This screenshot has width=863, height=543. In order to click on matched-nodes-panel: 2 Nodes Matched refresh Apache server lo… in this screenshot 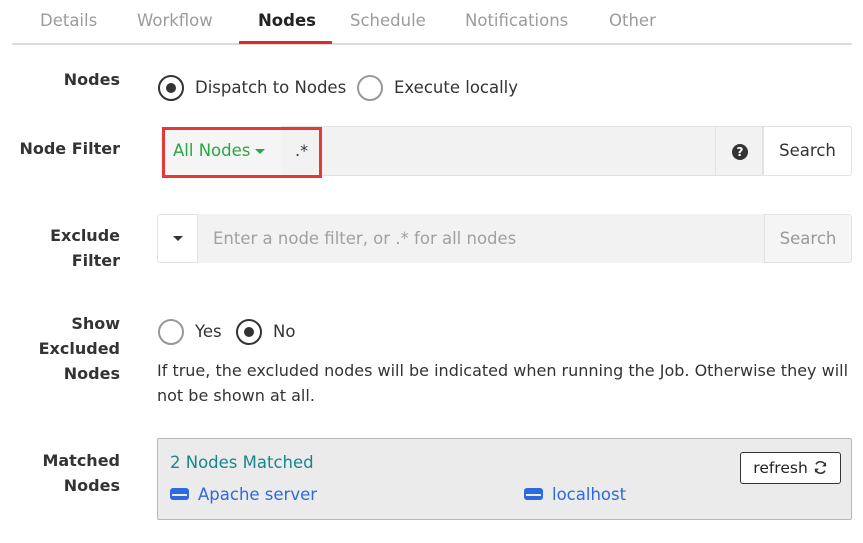, I will do `click(504, 479)`.